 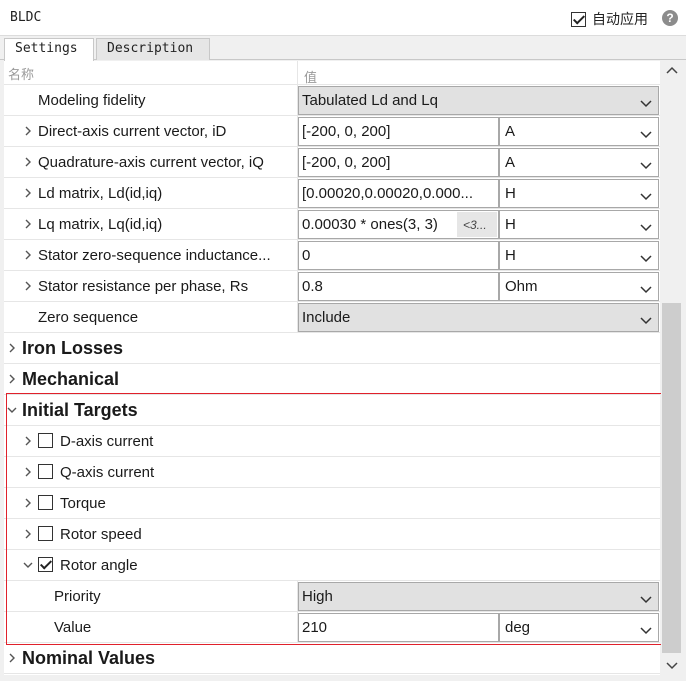 What do you see at coordinates (578, 19) in the screenshot?
I see `auto-apply-checkbox` at bounding box center [578, 19].